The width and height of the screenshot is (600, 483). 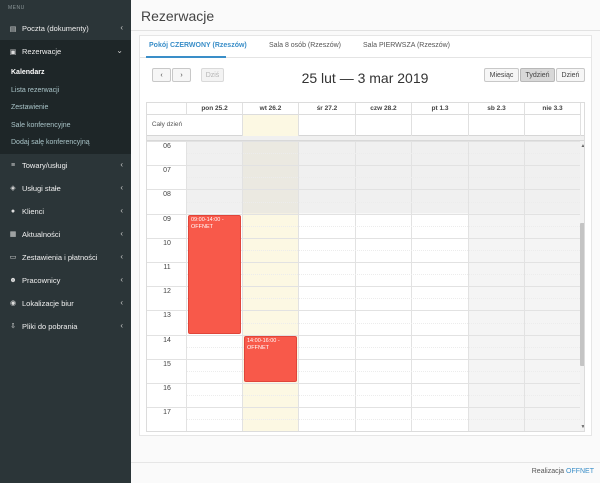 I want to click on footer: Realizacja OFFNET, so click(x=563, y=471).